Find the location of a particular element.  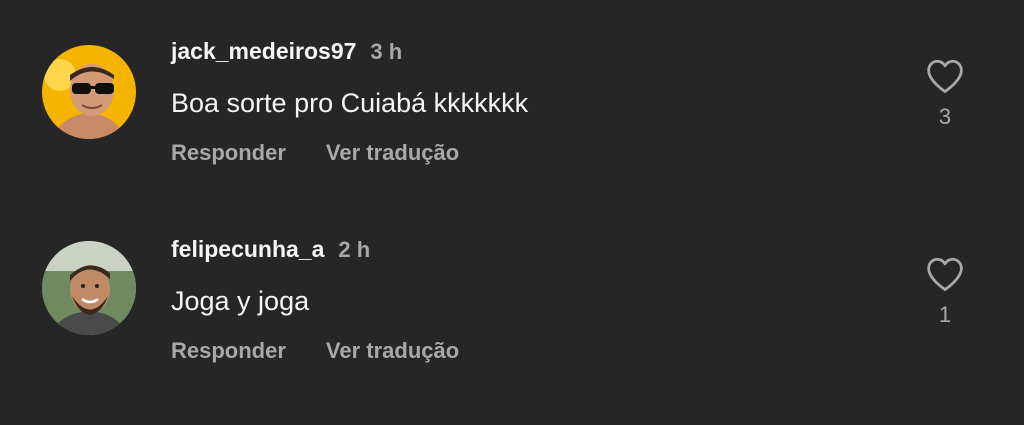

like-area: 1 is located at coordinates (945, 292).